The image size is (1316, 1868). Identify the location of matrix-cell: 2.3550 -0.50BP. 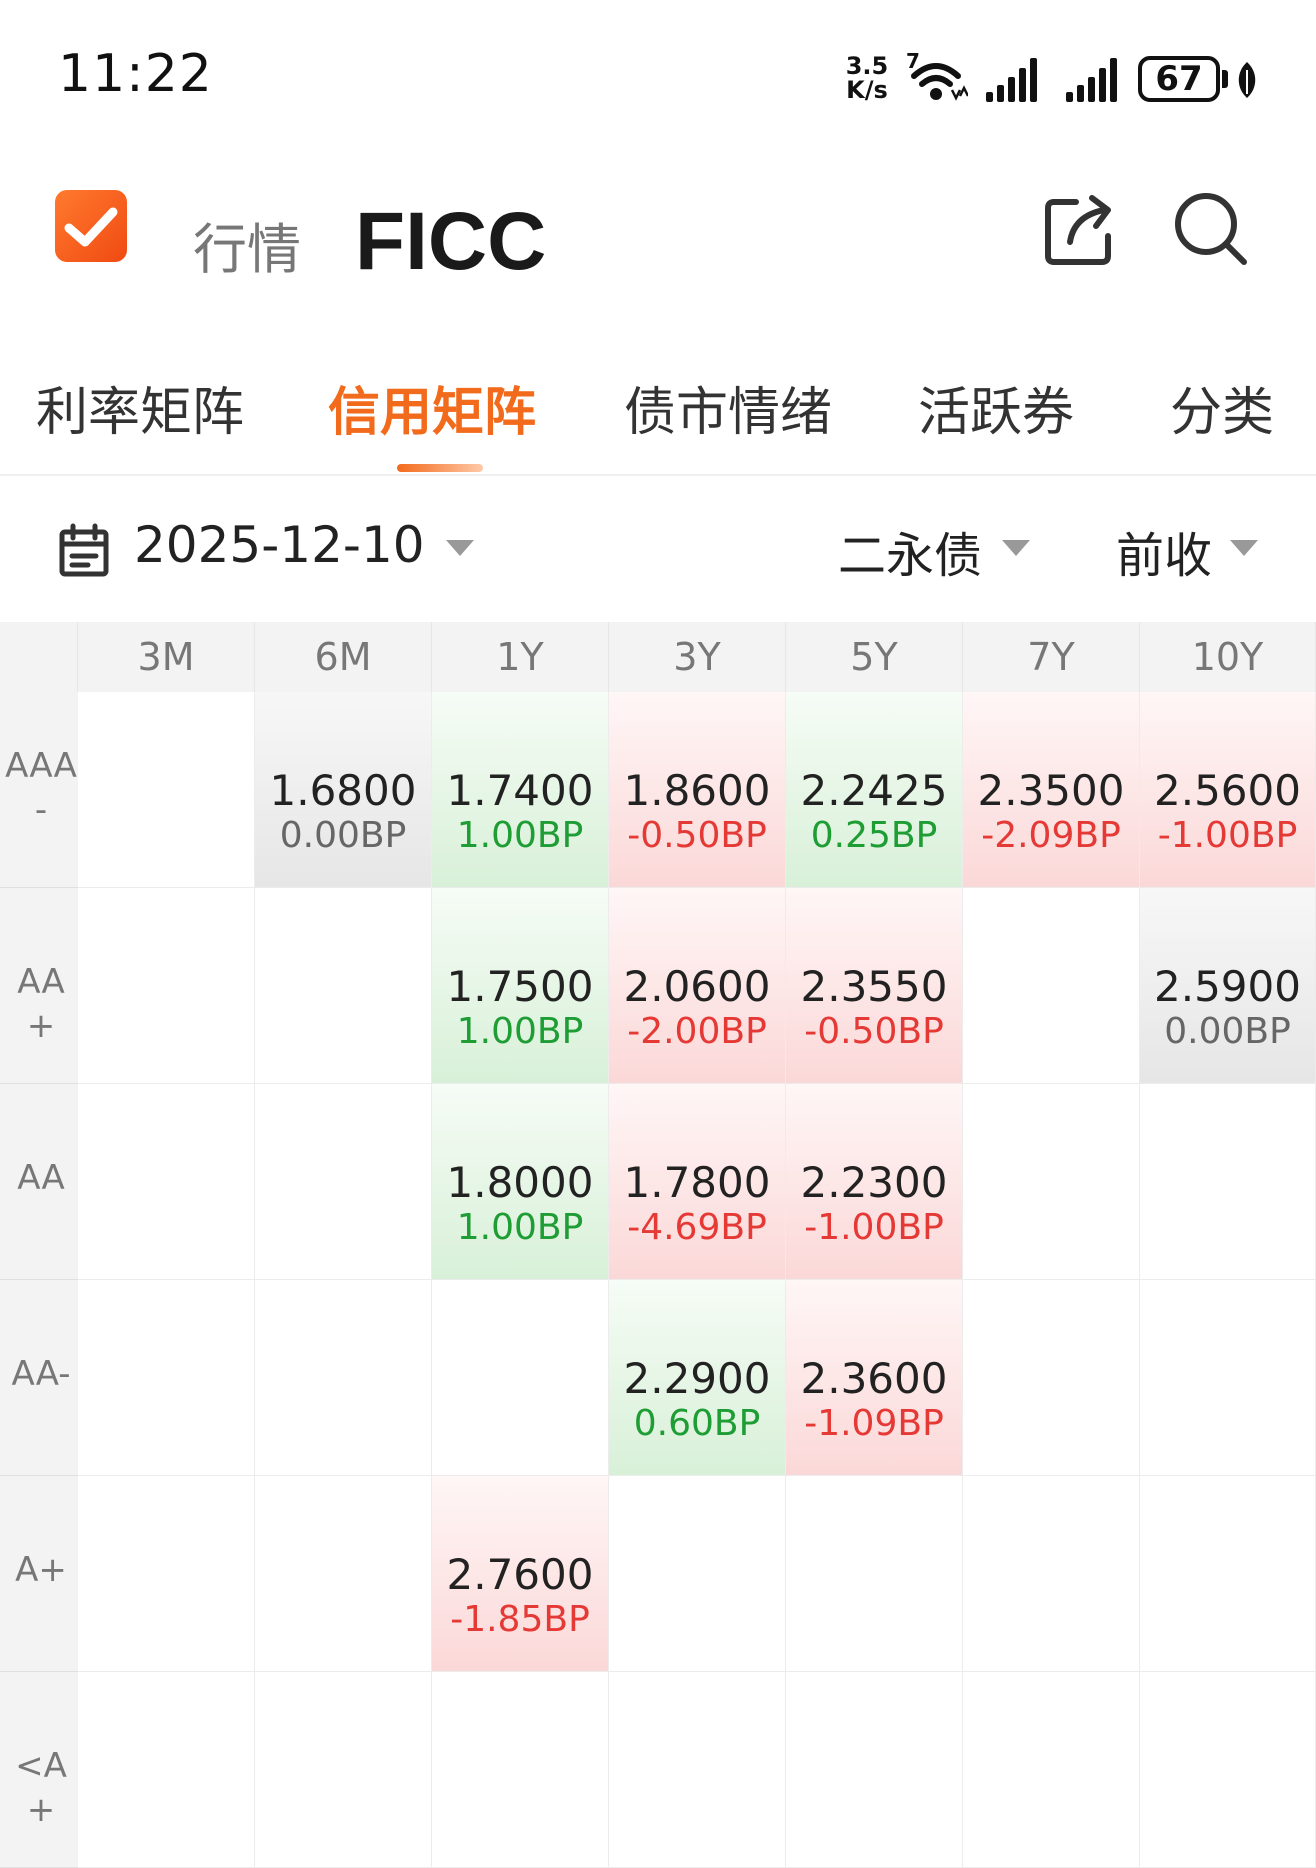
(874, 986).